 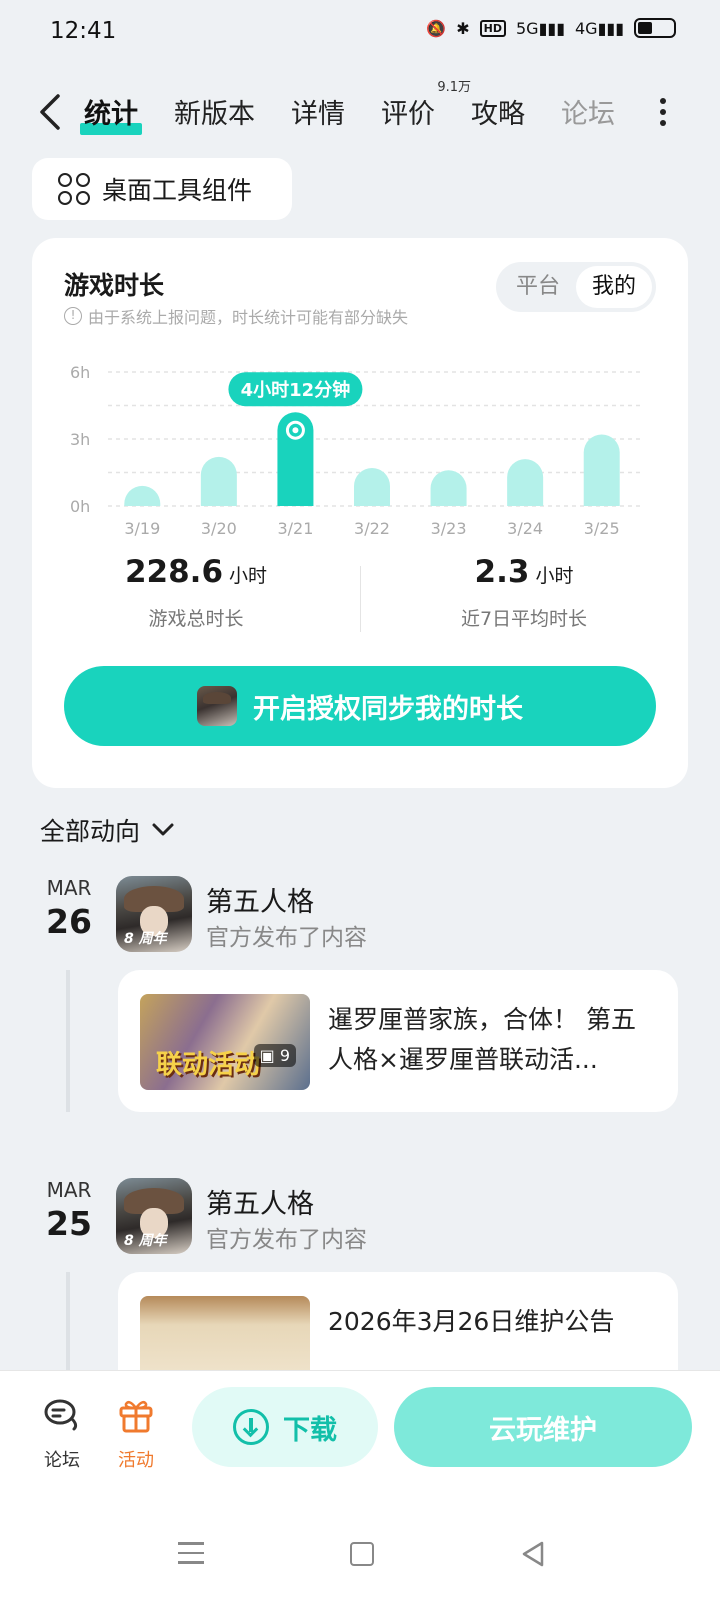 What do you see at coordinates (538, 287) in the screenshot?
I see `toggle-platform: 平台` at bounding box center [538, 287].